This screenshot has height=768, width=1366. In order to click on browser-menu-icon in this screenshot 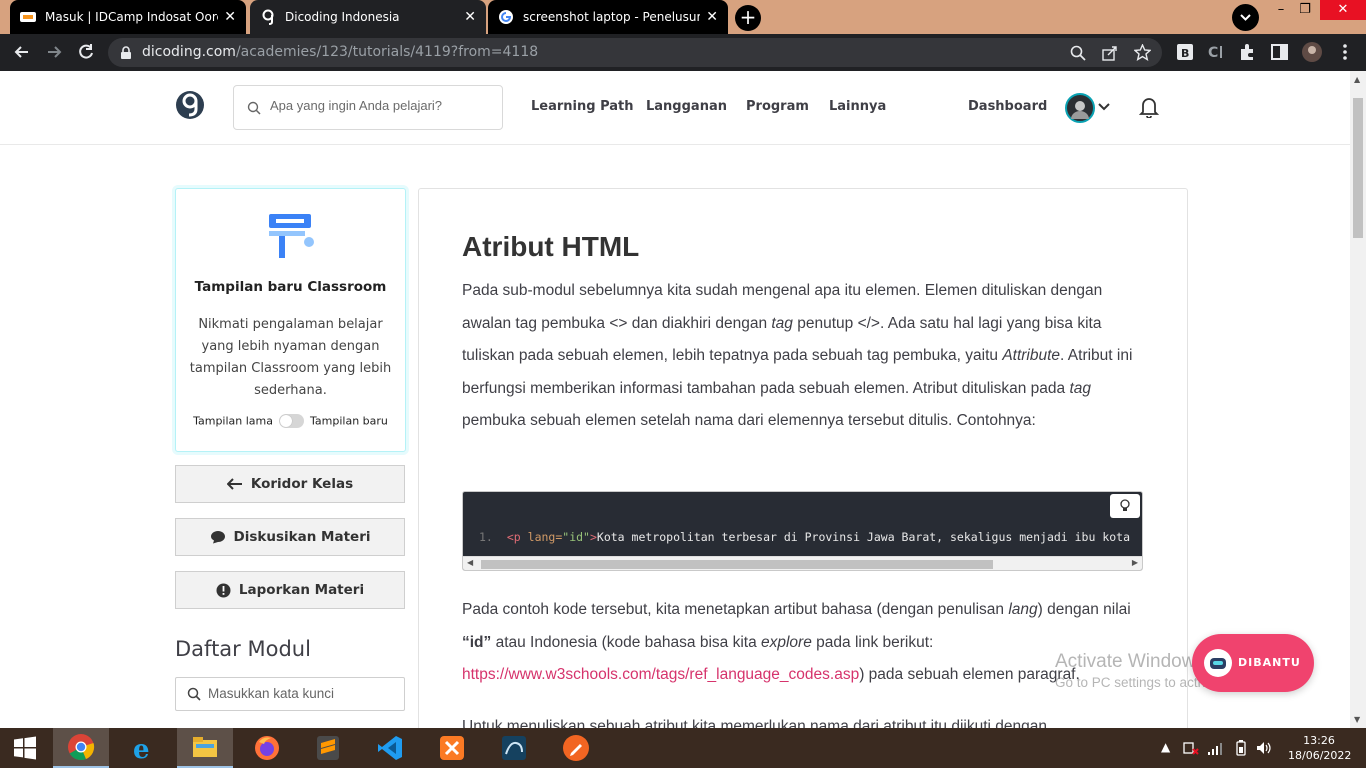, I will do `click(1345, 52)`.